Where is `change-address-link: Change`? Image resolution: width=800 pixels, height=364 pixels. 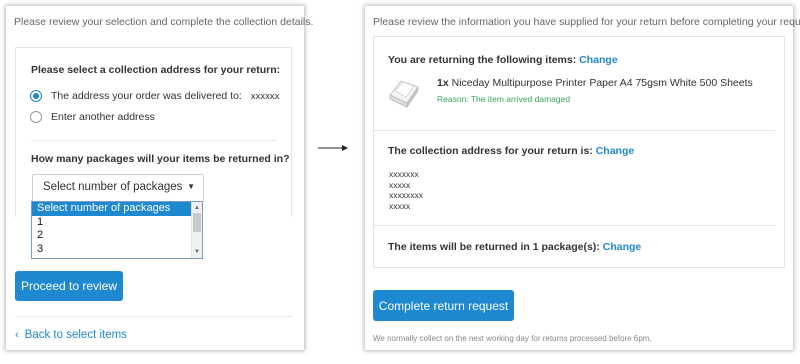
change-address-link: Change is located at coordinates (615, 151).